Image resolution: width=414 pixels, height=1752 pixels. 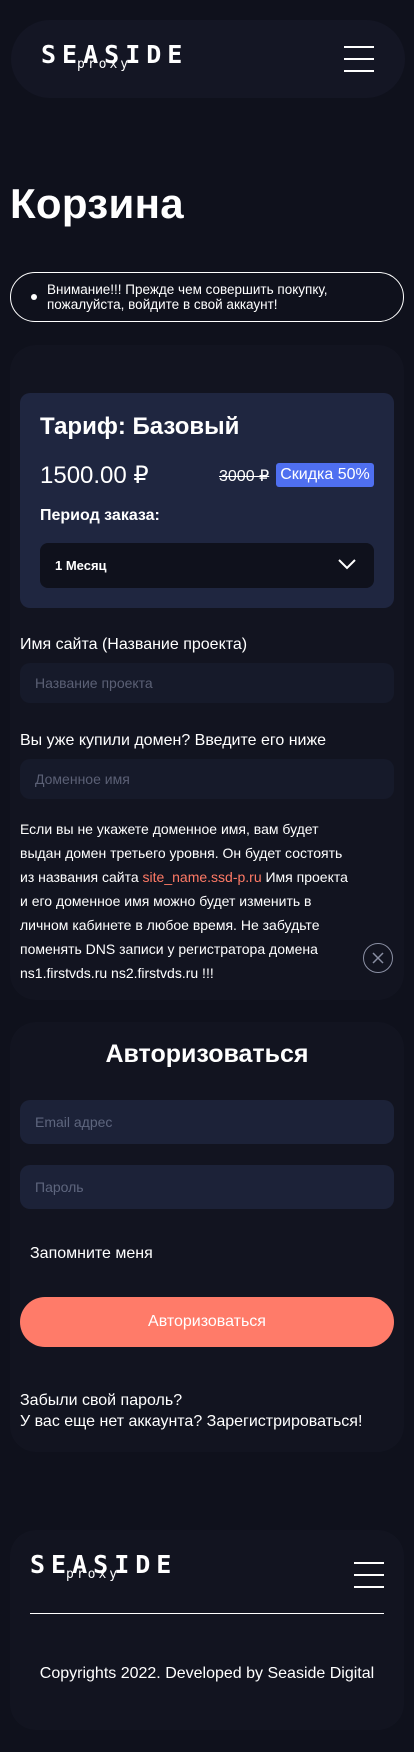 I want to click on bullet-icon, so click(x=34, y=297).